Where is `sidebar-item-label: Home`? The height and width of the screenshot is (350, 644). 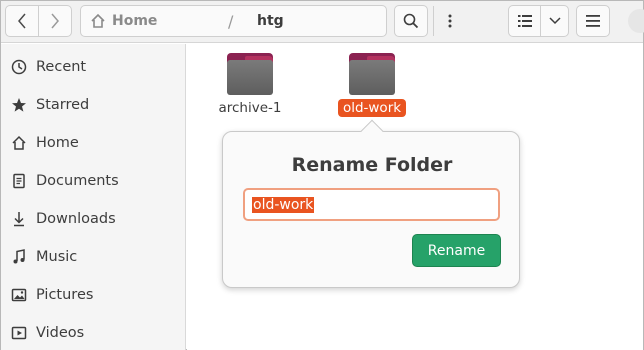
sidebar-item-label: Home is located at coordinates (57, 143).